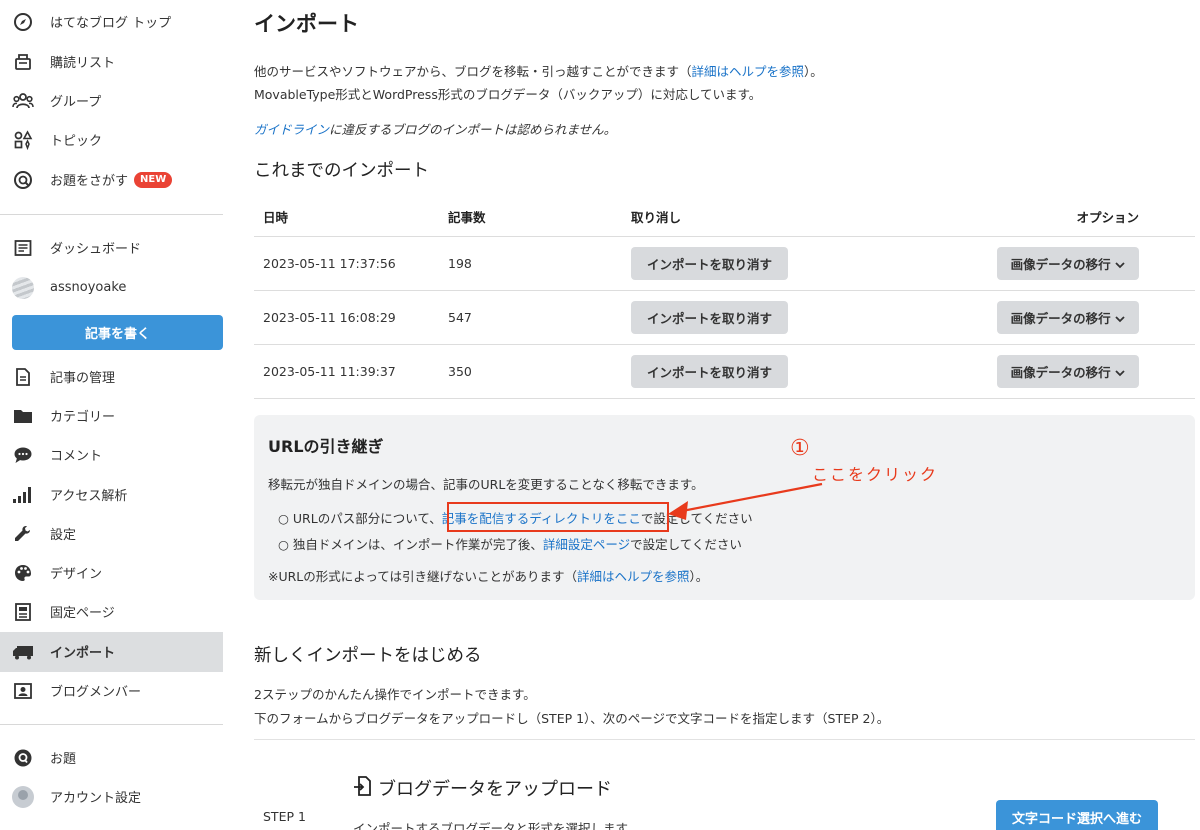 This screenshot has width=1200, height=830. I want to click on sidebar-item-reading-list: 購読リスト, so click(117, 62).